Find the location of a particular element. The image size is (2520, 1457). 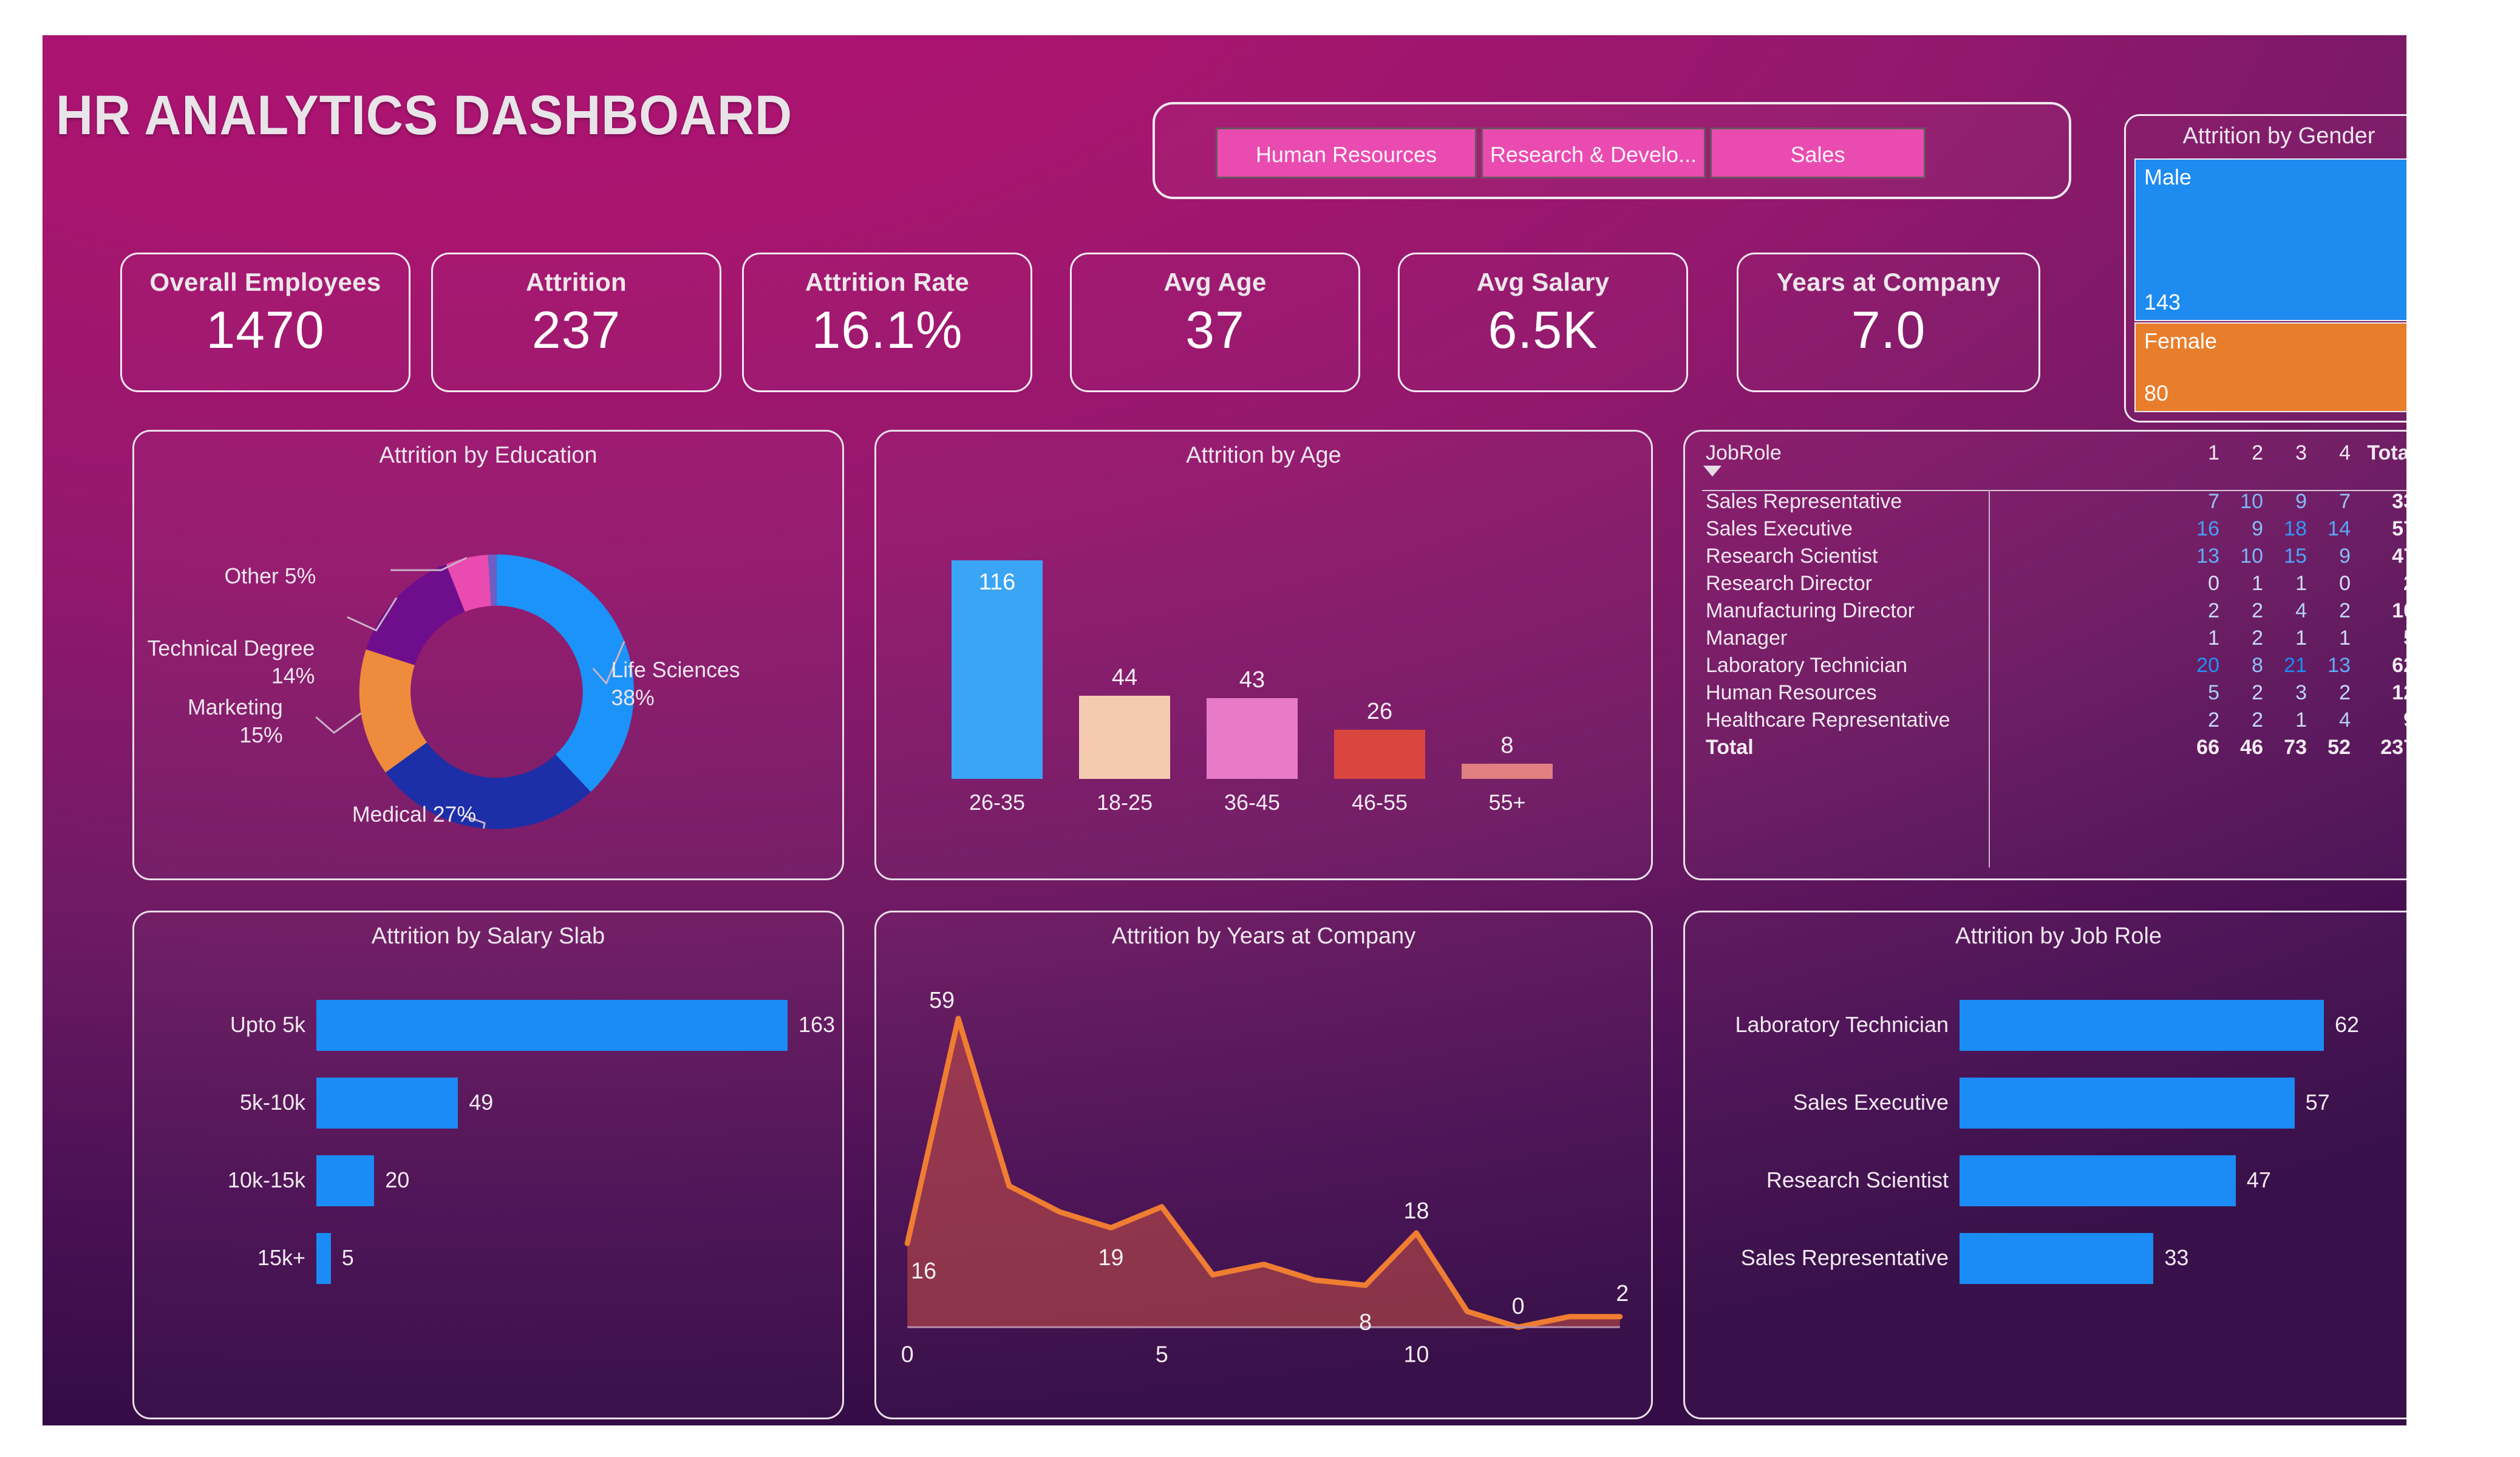

svg-text: 10 is located at coordinates (1416, 1354).